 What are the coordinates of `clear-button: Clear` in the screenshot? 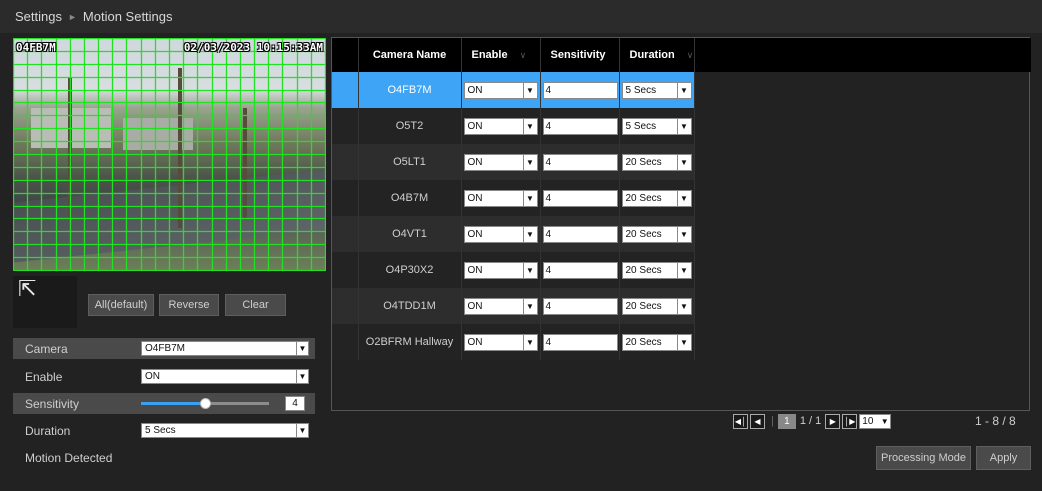 It's located at (255, 305).